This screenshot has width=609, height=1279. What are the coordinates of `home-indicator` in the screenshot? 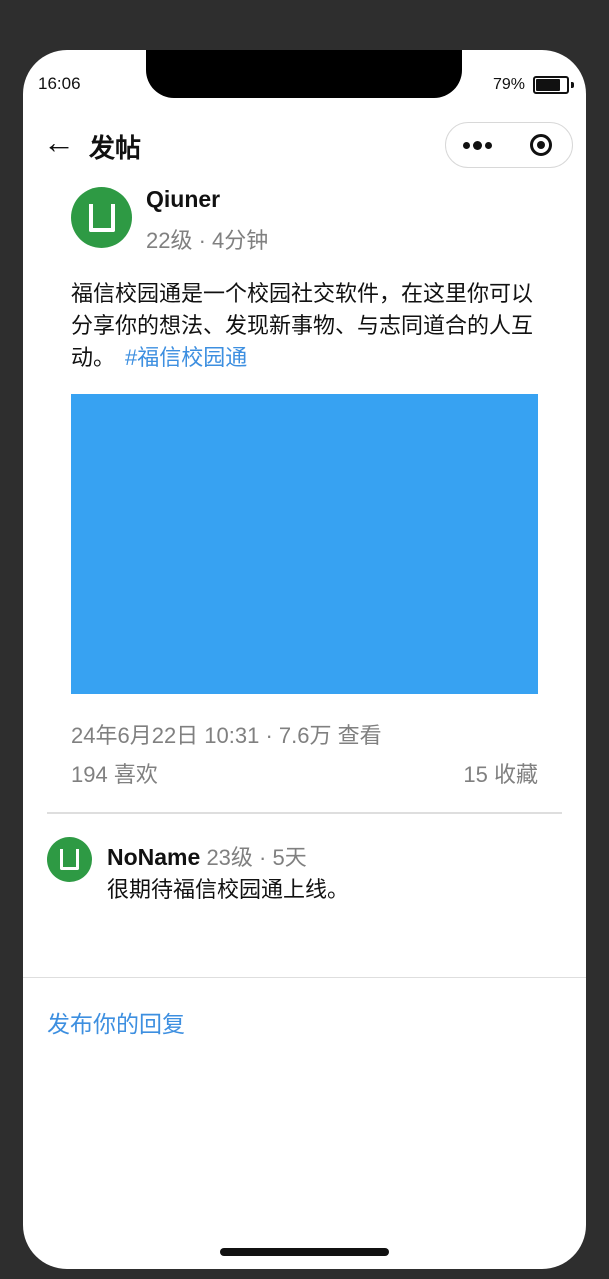 It's located at (304, 1252).